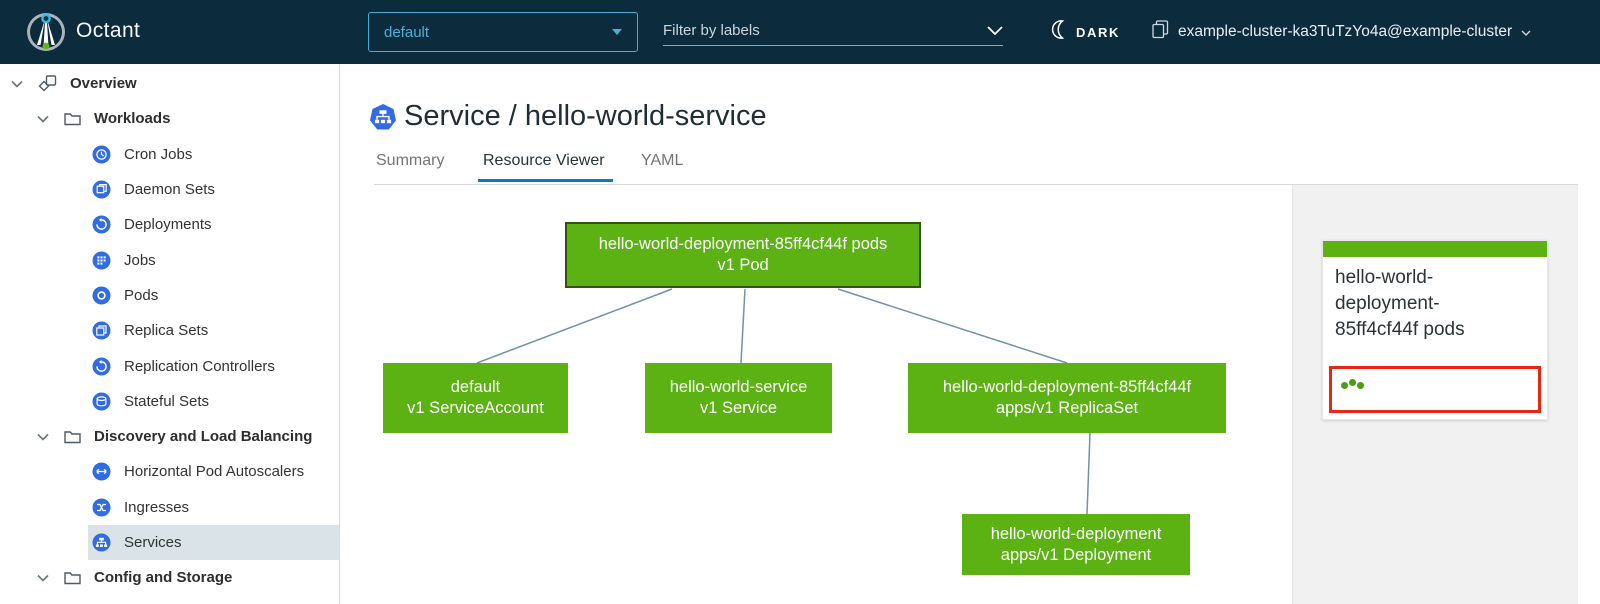 The width and height of the screenshot is (1600, 604). Describe the element at coordinates (662, 161) in the screenshot. I see `tab-yaml: YAML` at that location.